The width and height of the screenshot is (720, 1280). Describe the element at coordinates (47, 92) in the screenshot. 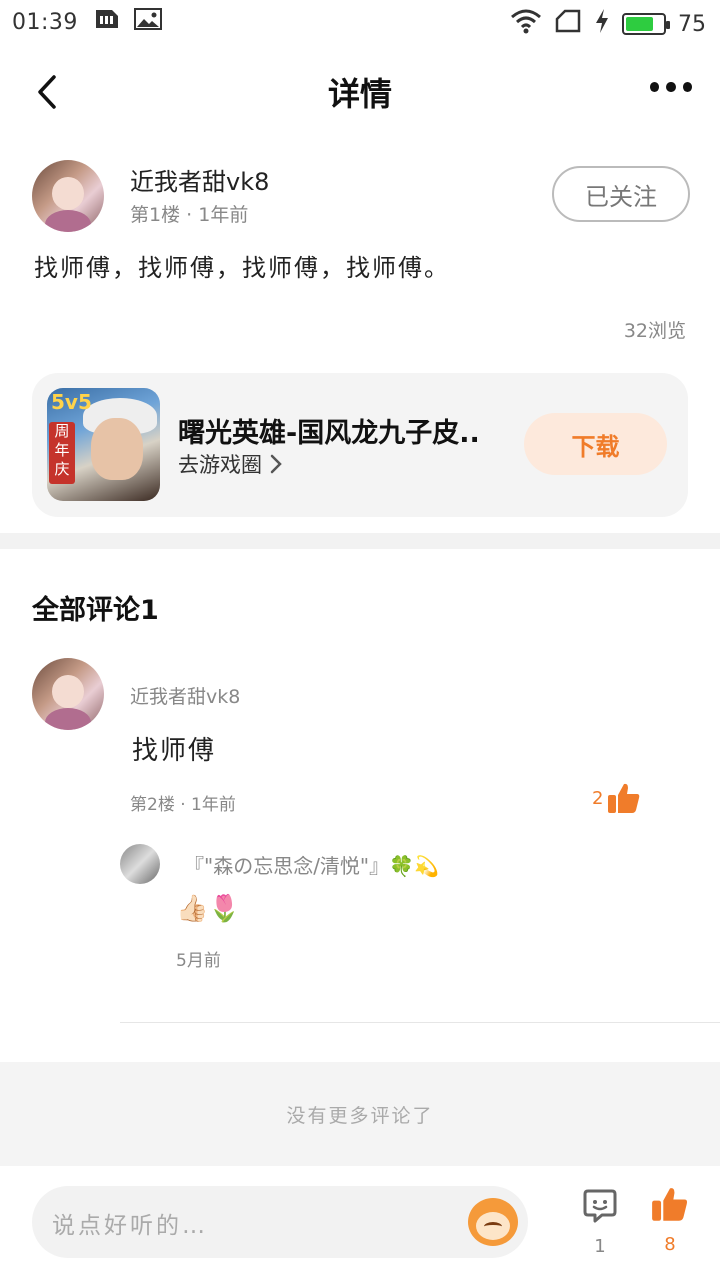

I see `back-button` at that location.